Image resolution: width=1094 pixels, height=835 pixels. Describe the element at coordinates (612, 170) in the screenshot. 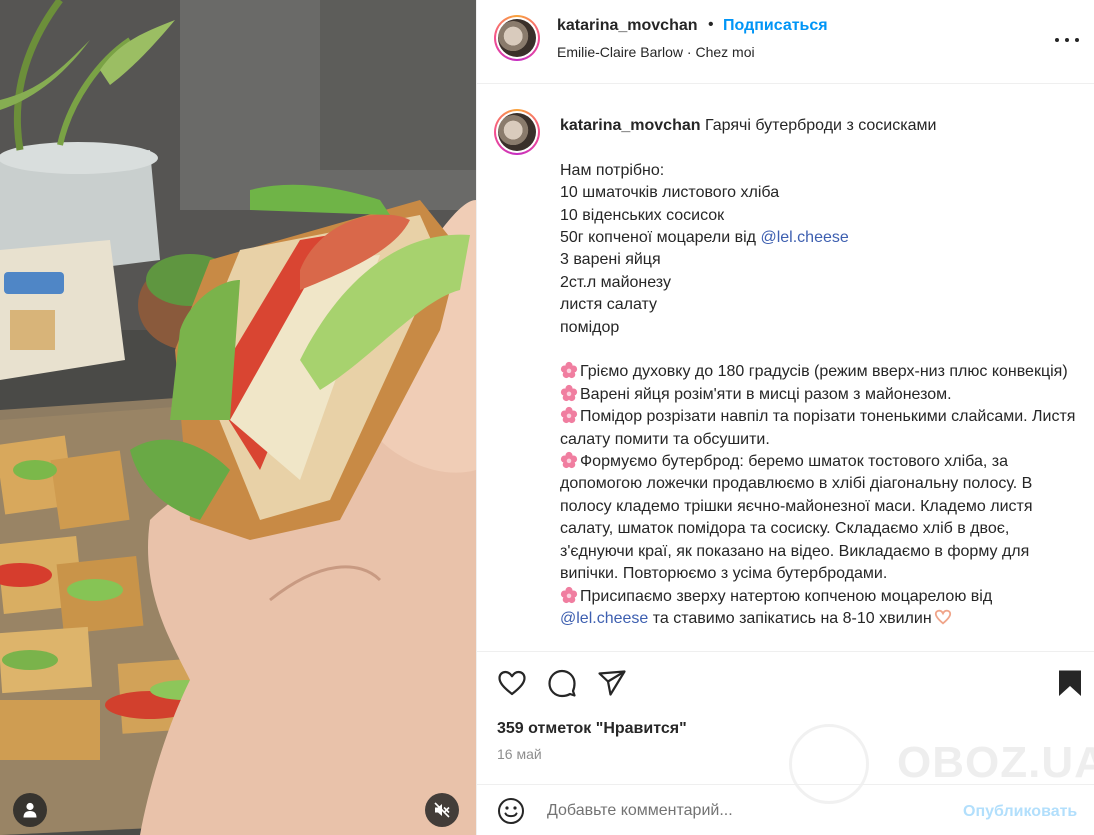

I see `ingredients-heading: Нам потрібно:` at that location.